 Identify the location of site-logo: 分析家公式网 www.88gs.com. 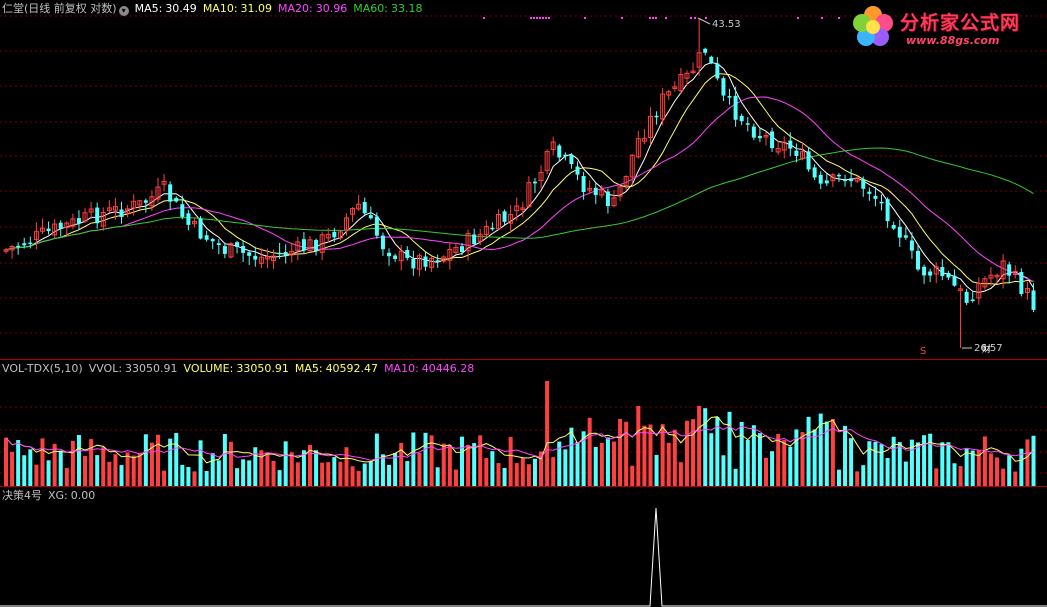
(945, 27).